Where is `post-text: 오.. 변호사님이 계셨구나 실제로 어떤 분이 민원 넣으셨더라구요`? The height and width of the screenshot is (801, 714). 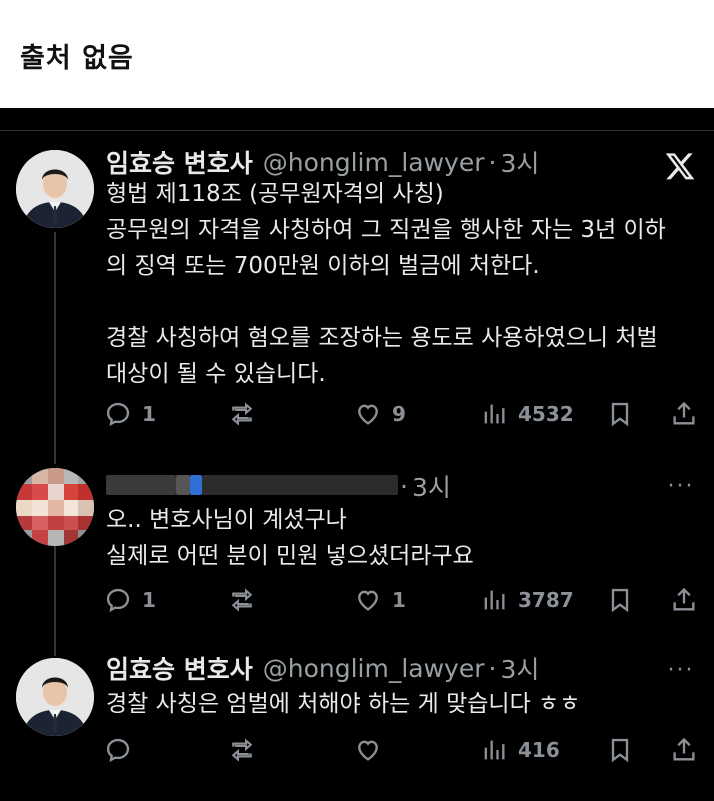
post-text: 오.. 변호사님이 계셨구나 실제로 어떤 분이 민원 넣으셨더라구요 is located at coordinates (290, 538).